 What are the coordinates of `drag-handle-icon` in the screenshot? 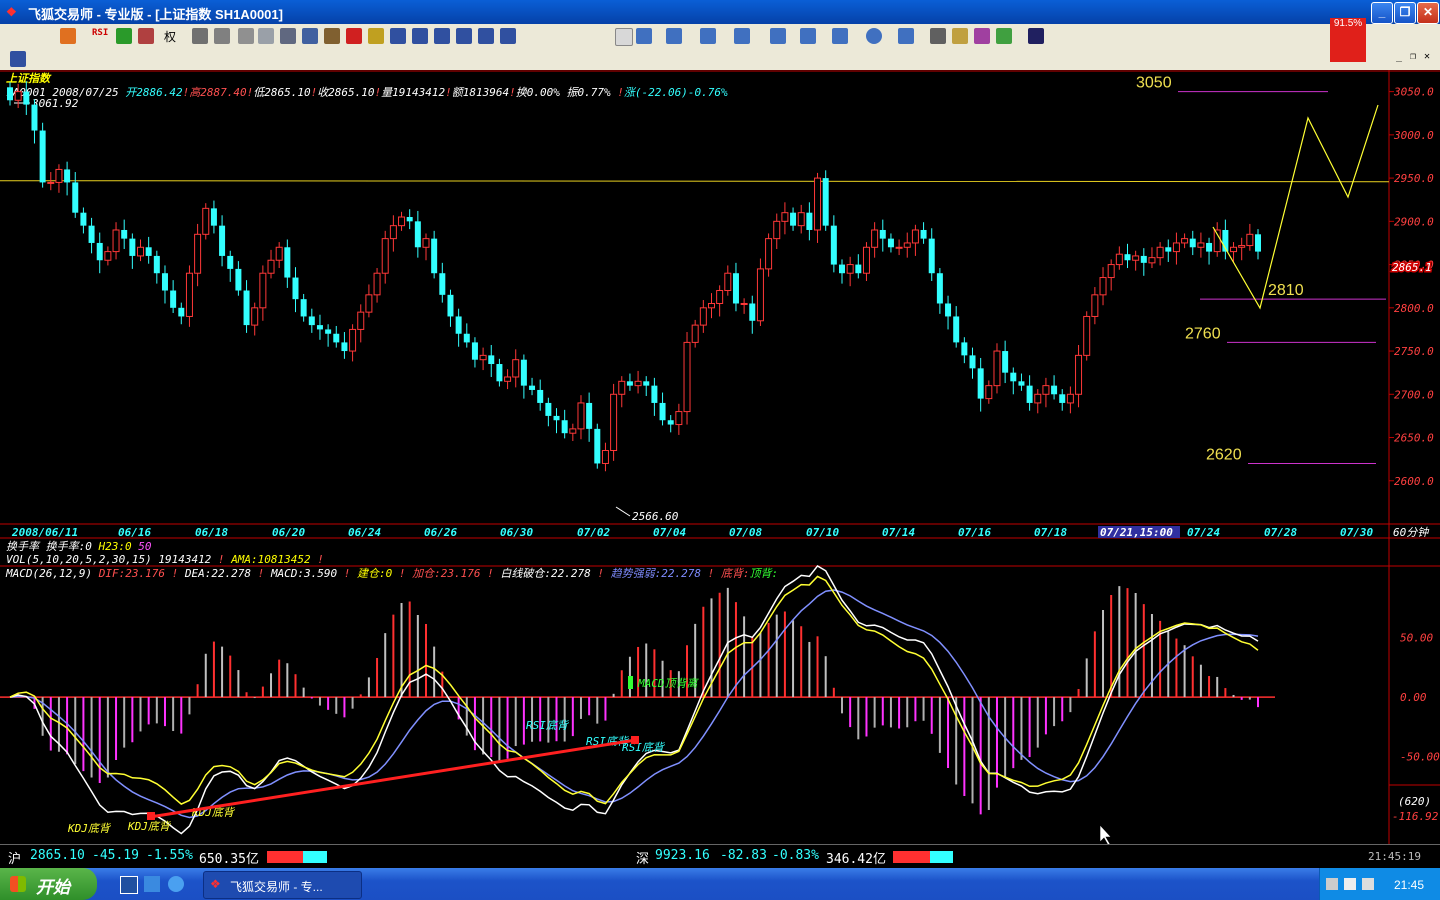 It's located at (18, 59).